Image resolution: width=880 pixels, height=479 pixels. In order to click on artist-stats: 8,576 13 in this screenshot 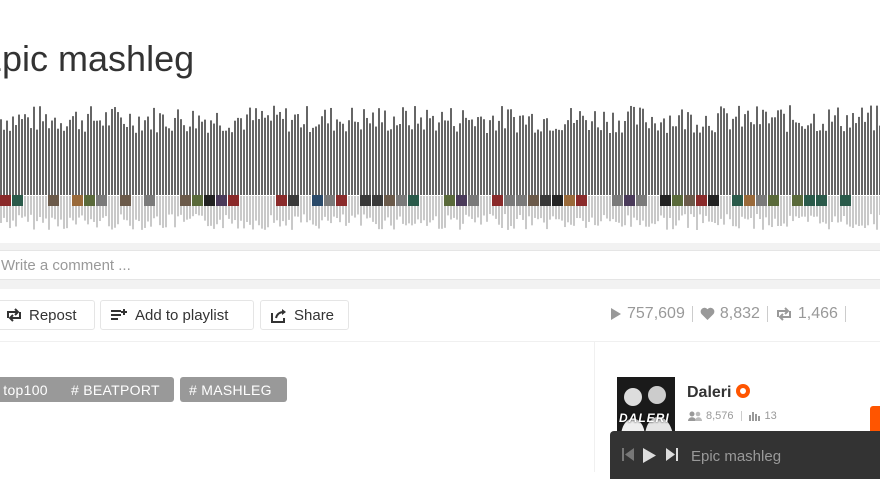, I will do `click(732, 416)`.